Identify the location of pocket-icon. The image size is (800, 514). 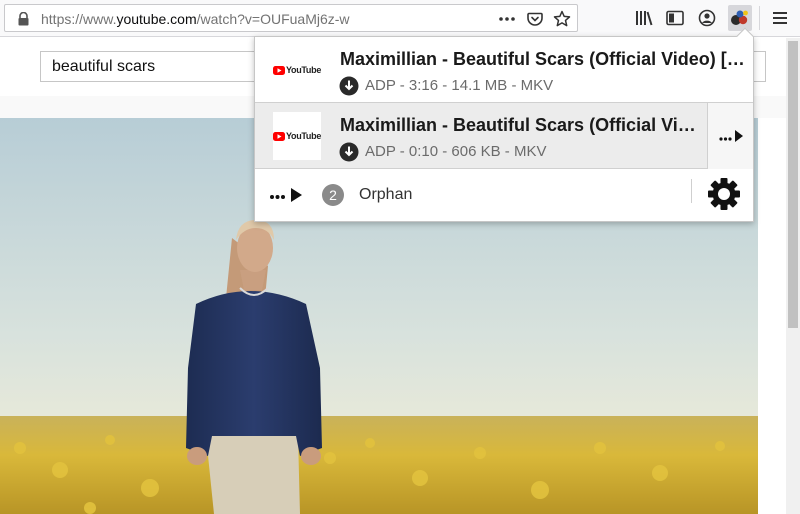
(535, 19).